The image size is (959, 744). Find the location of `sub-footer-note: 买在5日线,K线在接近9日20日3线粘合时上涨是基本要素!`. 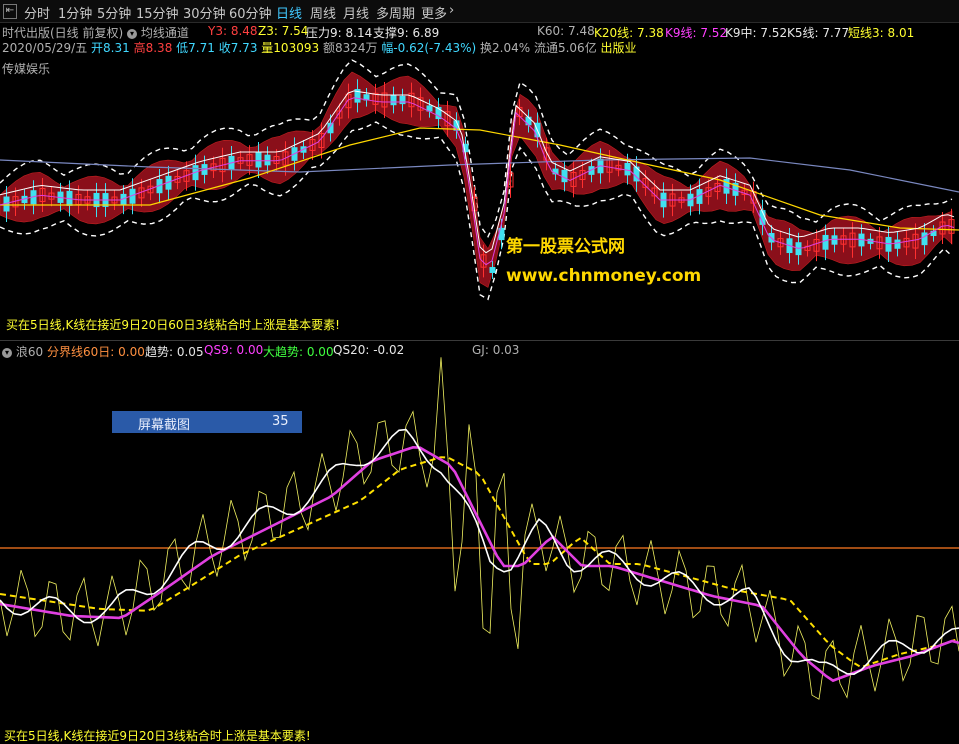

sub-footer-note: 买在5日线,K线在接近9日20日3线粘合时上涨是基本要素! is located at coordinates (157, 736).